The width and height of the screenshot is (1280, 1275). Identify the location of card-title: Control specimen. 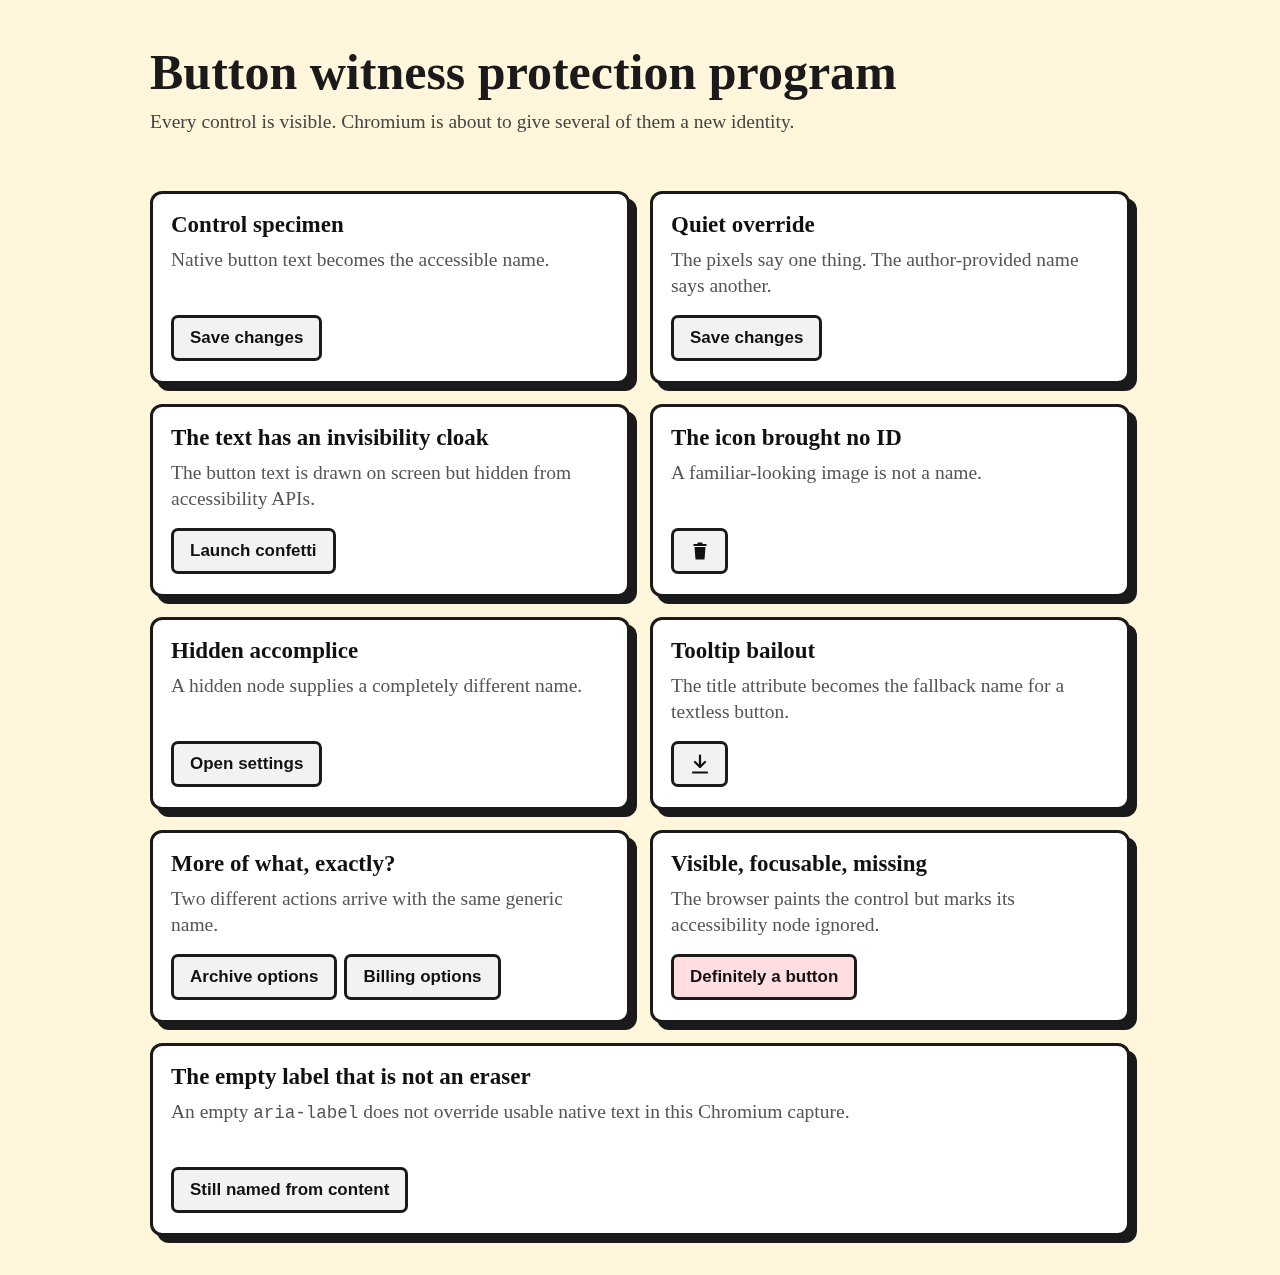
(258, 225).